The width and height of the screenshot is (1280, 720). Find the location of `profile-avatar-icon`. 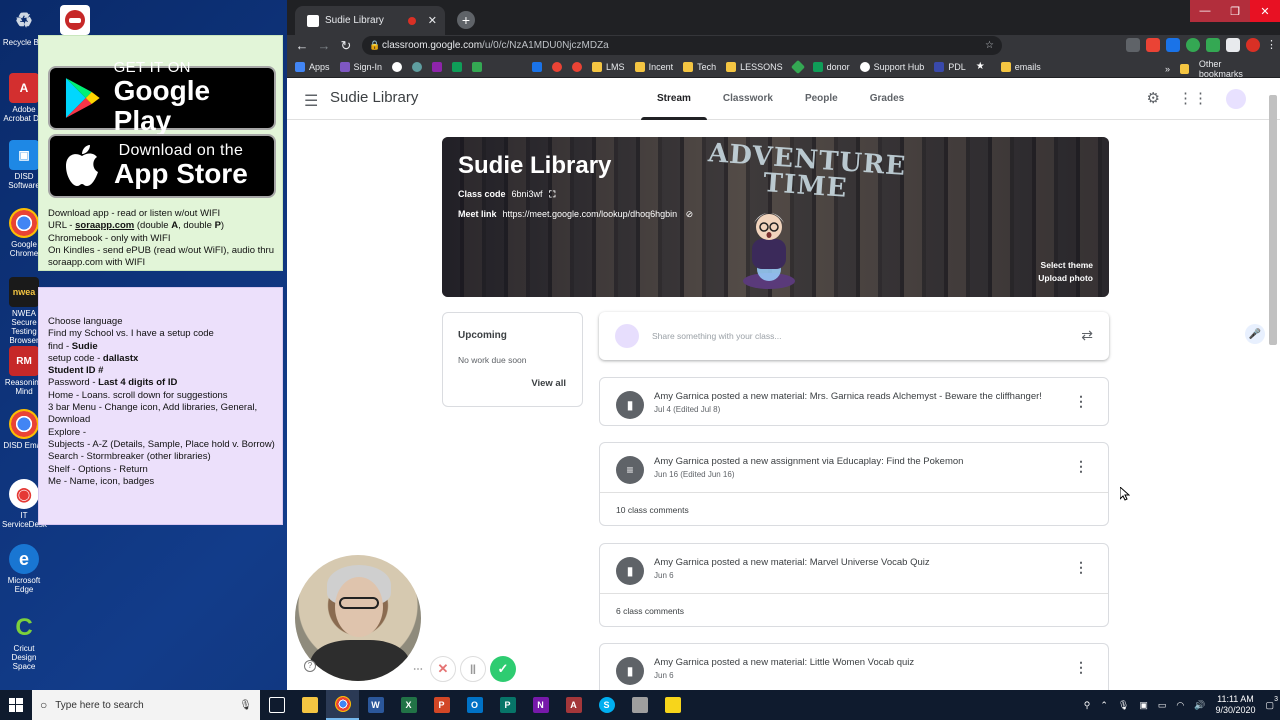

profile-avatar-icon is located at coordinates (1253, 45).